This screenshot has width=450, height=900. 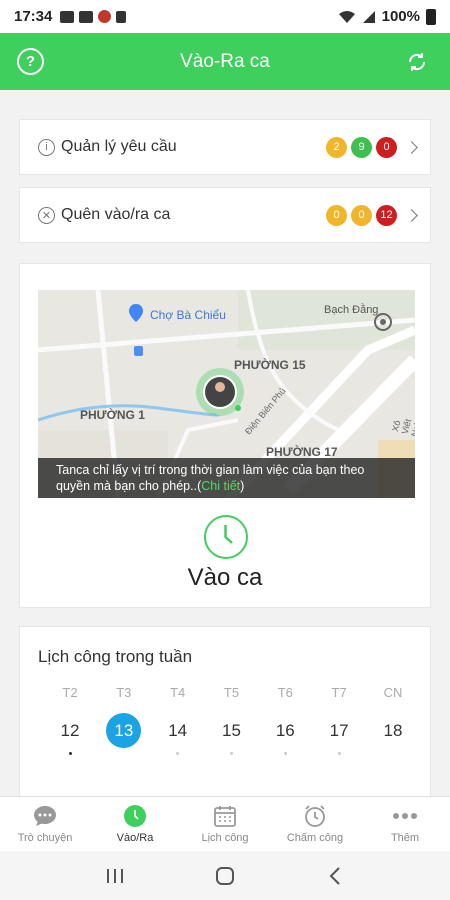 What do you see at coordinates (45, 816) in the screenshot?
I see `chat-icon` at bounding box center [45, 816].